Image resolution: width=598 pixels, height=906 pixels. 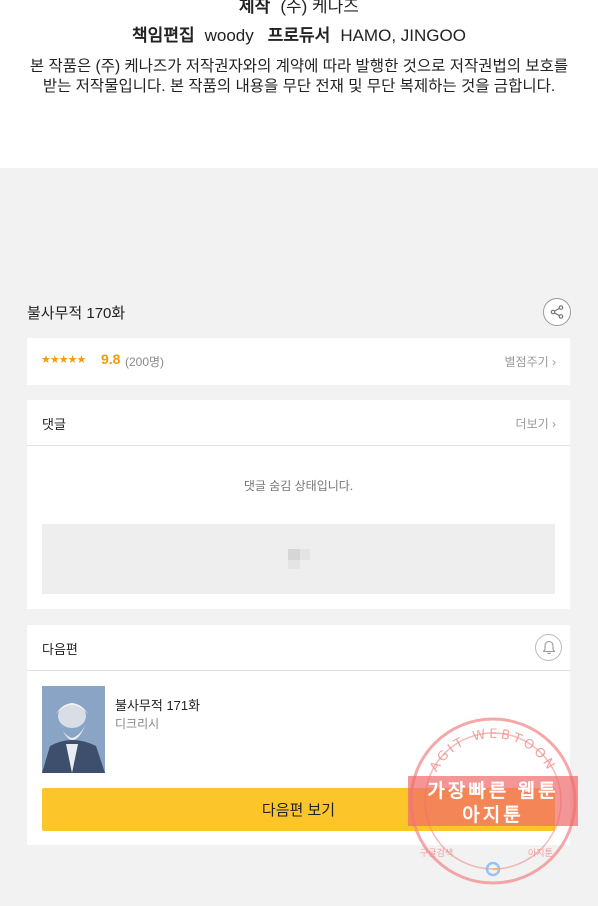 I want to click on image-placeholder-icon, so click(x=299, y=559).